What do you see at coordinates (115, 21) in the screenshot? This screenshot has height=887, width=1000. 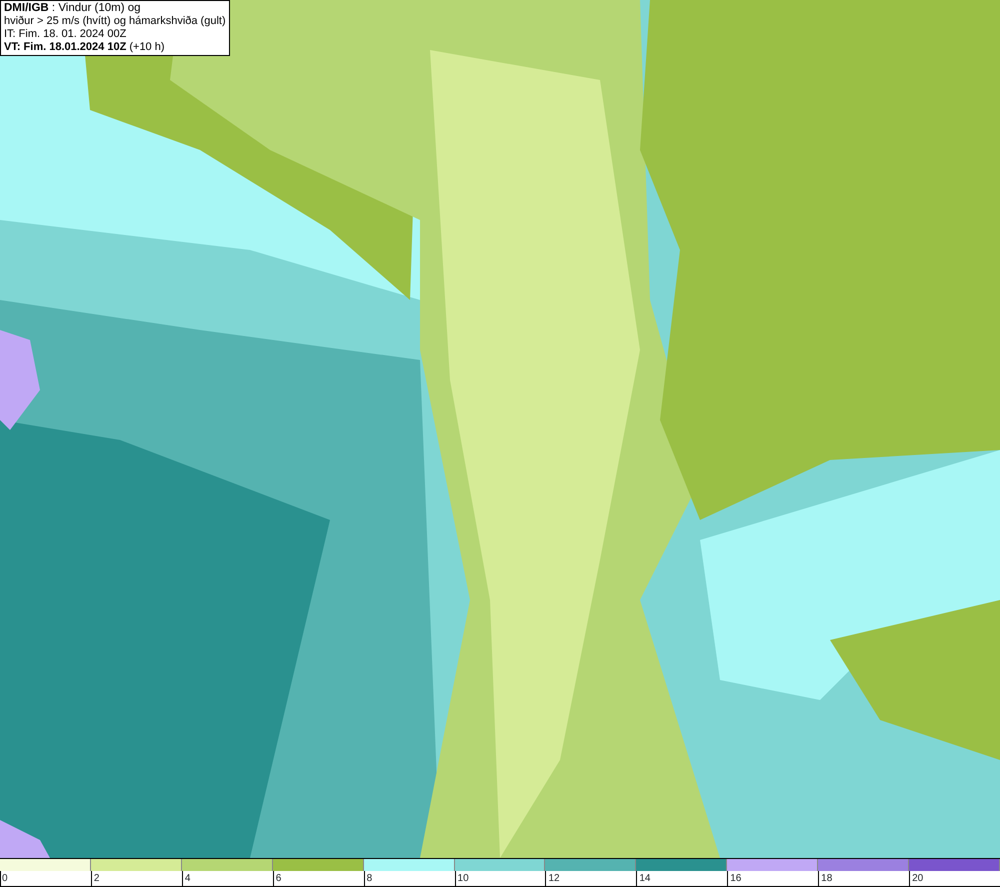 I see `info-text: hviður > 25 m/s (hvítt) og hámarkshviða (gult)` at bounding box center [115, 21].